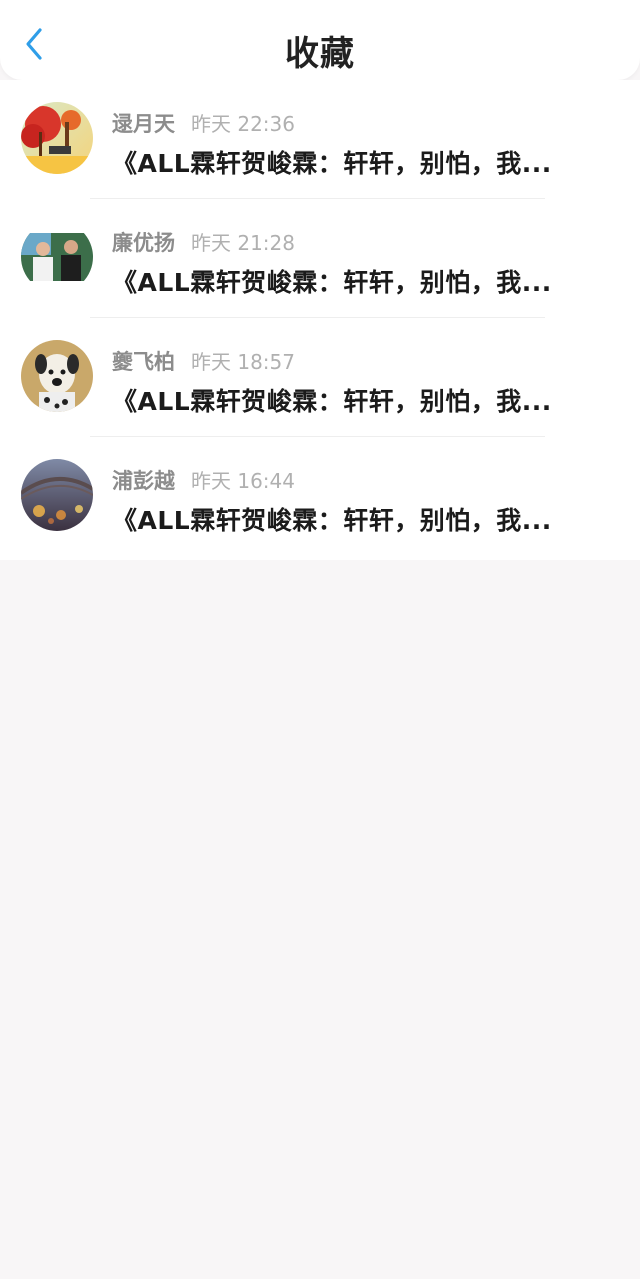 The image size is (640, 1279). I want to click on item-meta: 夔飞柏 昨天 18:57, so click(203, 361).